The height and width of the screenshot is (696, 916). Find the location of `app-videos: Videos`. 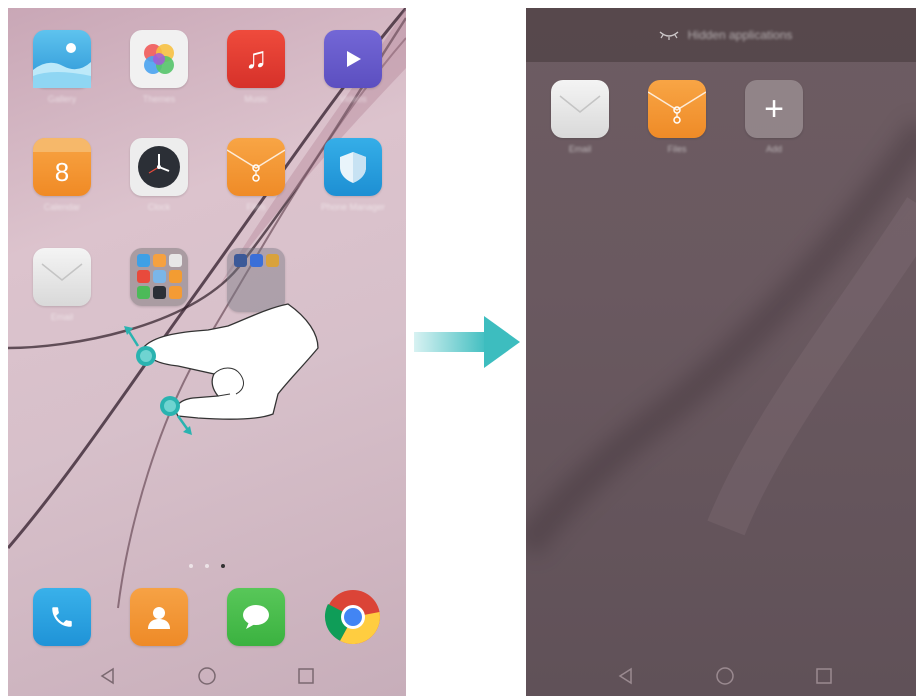

app-videos: Videos is located at coordinates (353, 67).